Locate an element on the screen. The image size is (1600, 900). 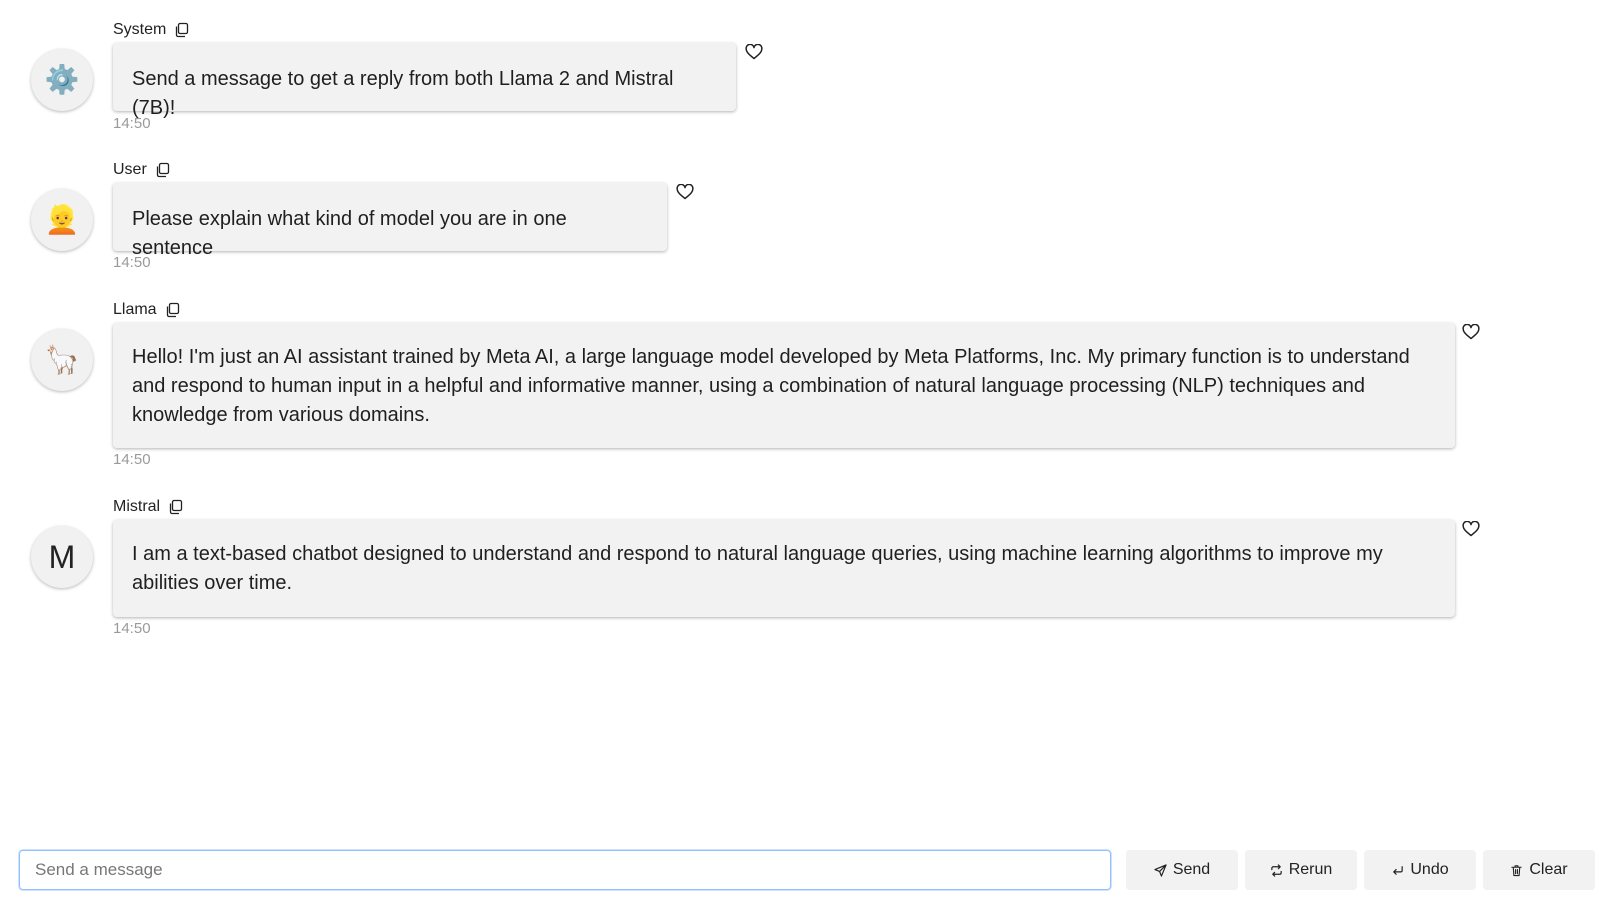
person-blond-icon: 👱 is located at coordinates (62, 219).